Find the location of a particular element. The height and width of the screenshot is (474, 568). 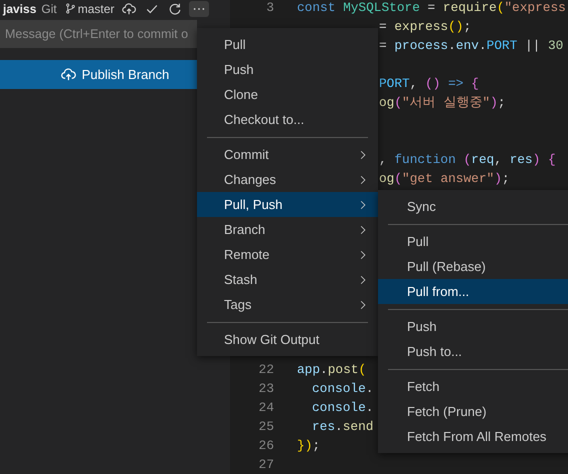

menu-item: Remote is located at coordinates (287, 254).